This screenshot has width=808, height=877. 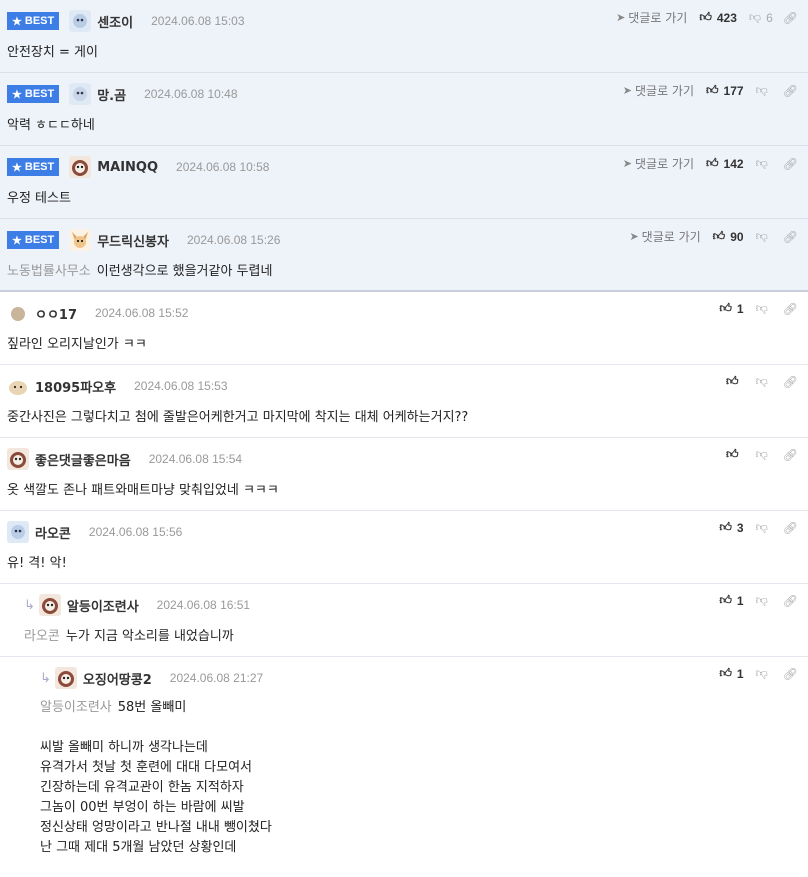 What do you see at coordinates (181, 386) in the screenshot?
I see `comment-date: 2024.06.08 15:53` at bounding box center [181, 386].